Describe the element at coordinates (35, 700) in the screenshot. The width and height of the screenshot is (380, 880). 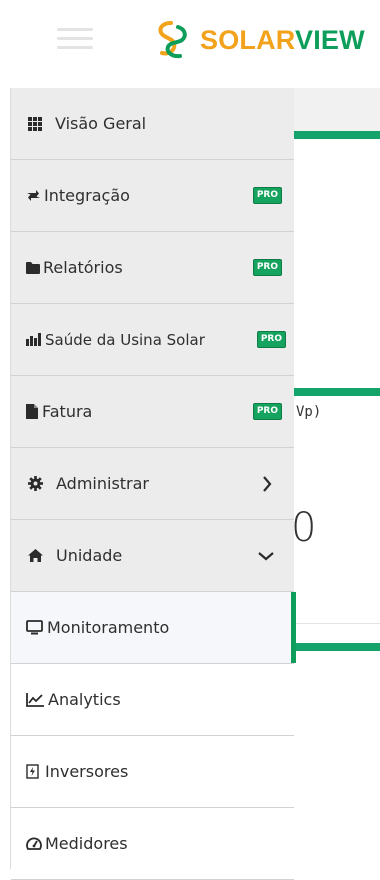
I see `line-chart-icon` at that location.